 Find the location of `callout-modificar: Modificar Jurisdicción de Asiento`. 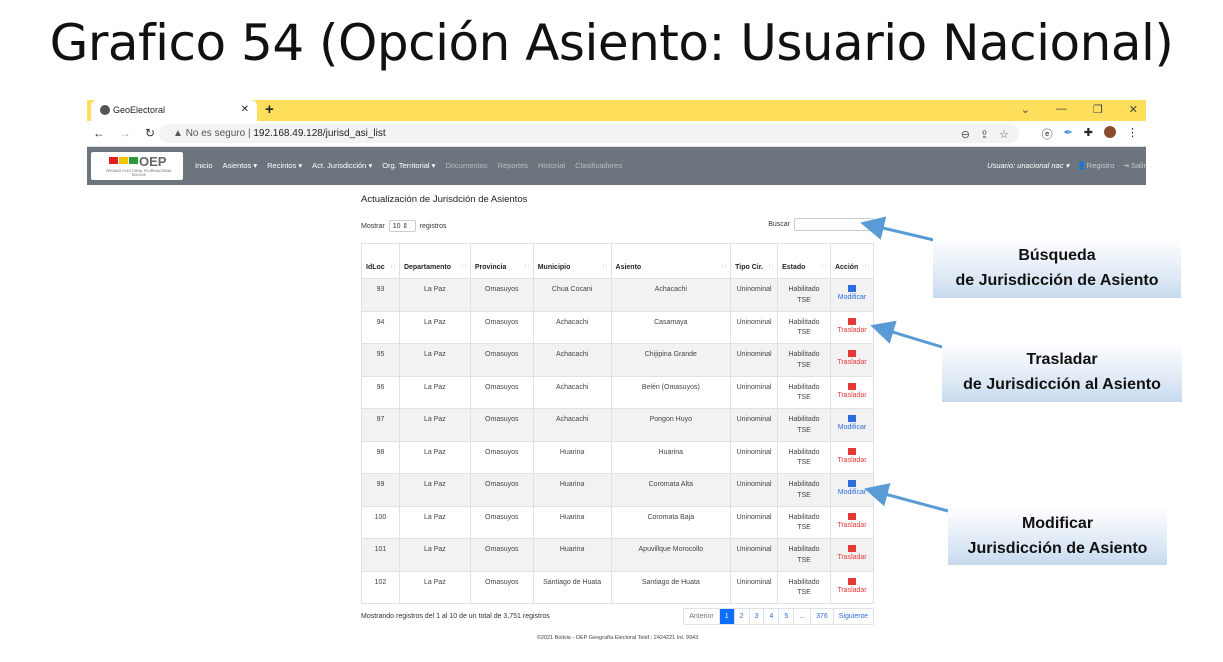

callout-modificar: Modificar Jurisdicción de Asiento is located at coordinates (1057, 535).